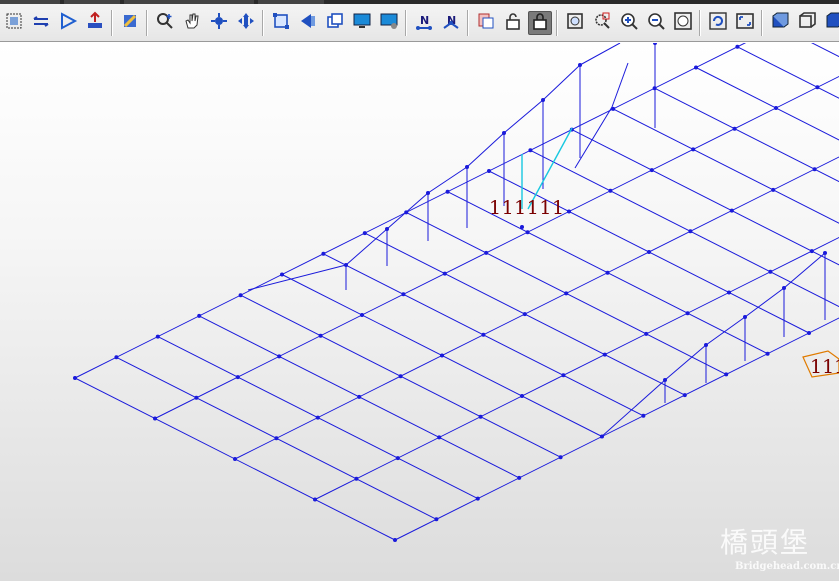 This screenshot has width=839, height=581. Describe the element at coordinates (14, 23) in the screenshot. I see `grid-select-button` at that location.